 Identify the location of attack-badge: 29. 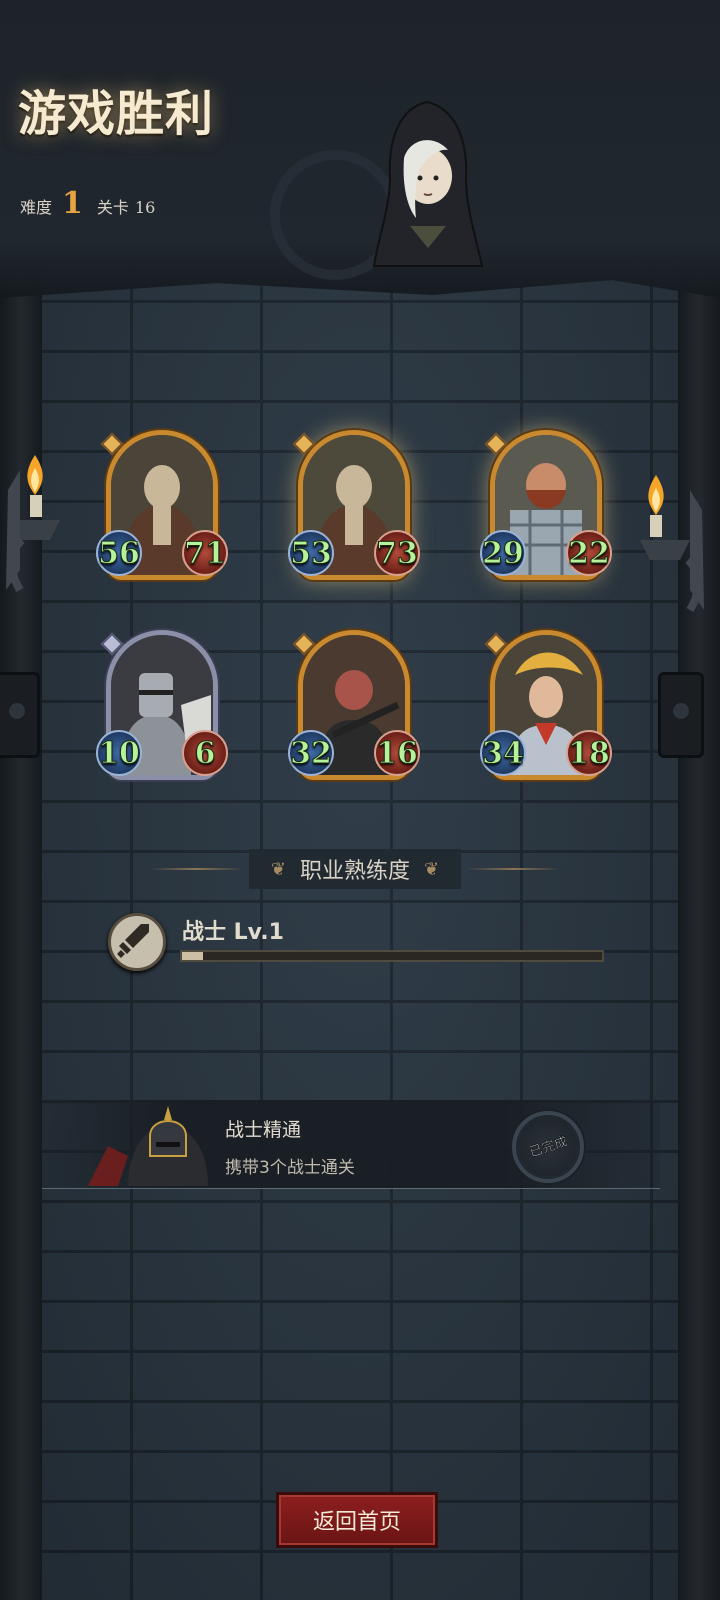
(503, 553).